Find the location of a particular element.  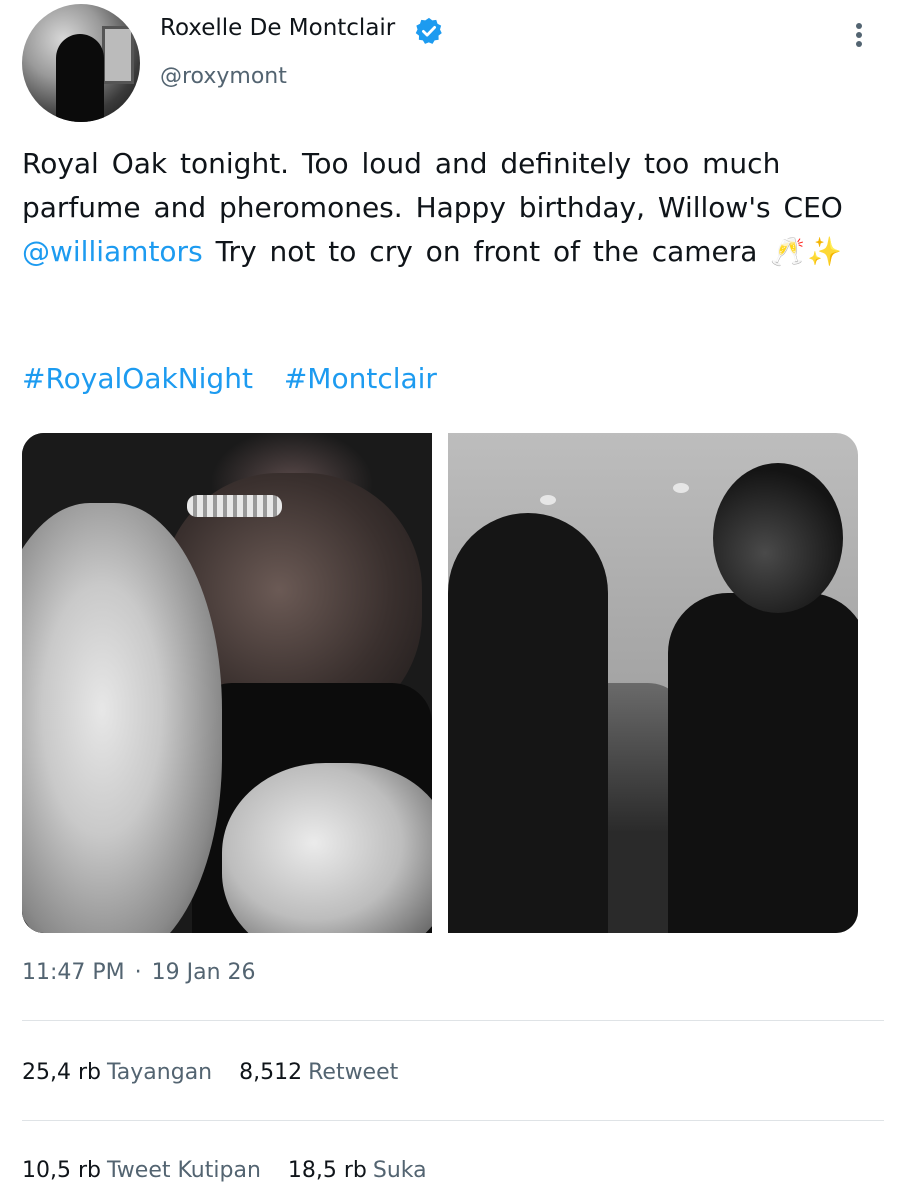

mention-link: @williamtors is located at coordinates (112, 251).